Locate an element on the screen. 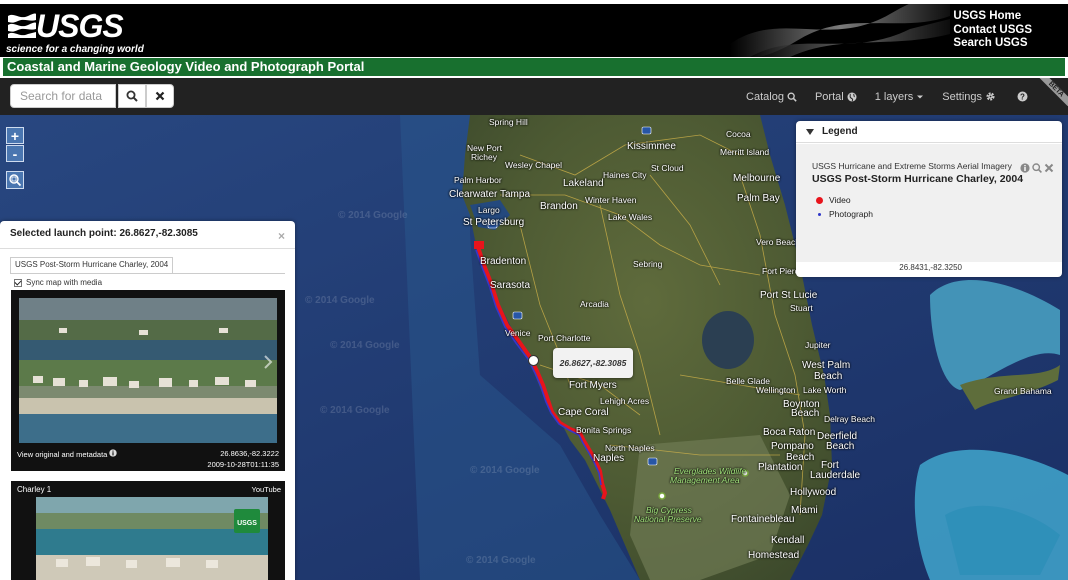  help-button: ? is located at coordinates (1021, 96).